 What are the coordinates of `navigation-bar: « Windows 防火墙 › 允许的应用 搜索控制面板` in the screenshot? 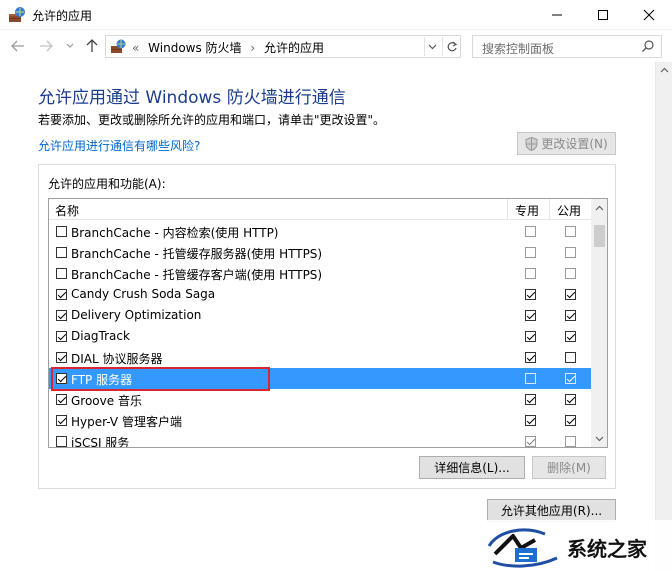 It's located at (336, 46).